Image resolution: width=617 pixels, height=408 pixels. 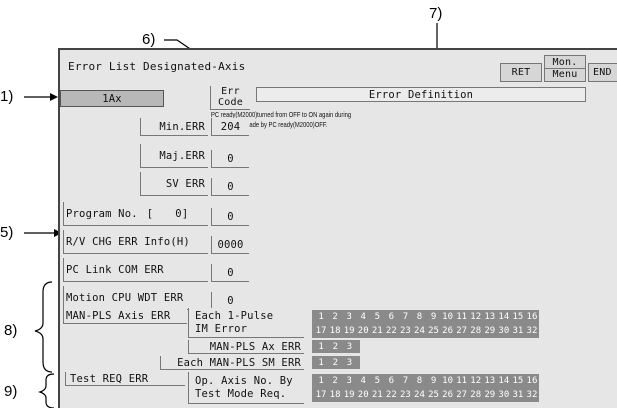 What do you see at coordinates (565, 62) in the screenshot?
I see `mon-menu-label-line1: Mon.` at bounding box center [565, 62].